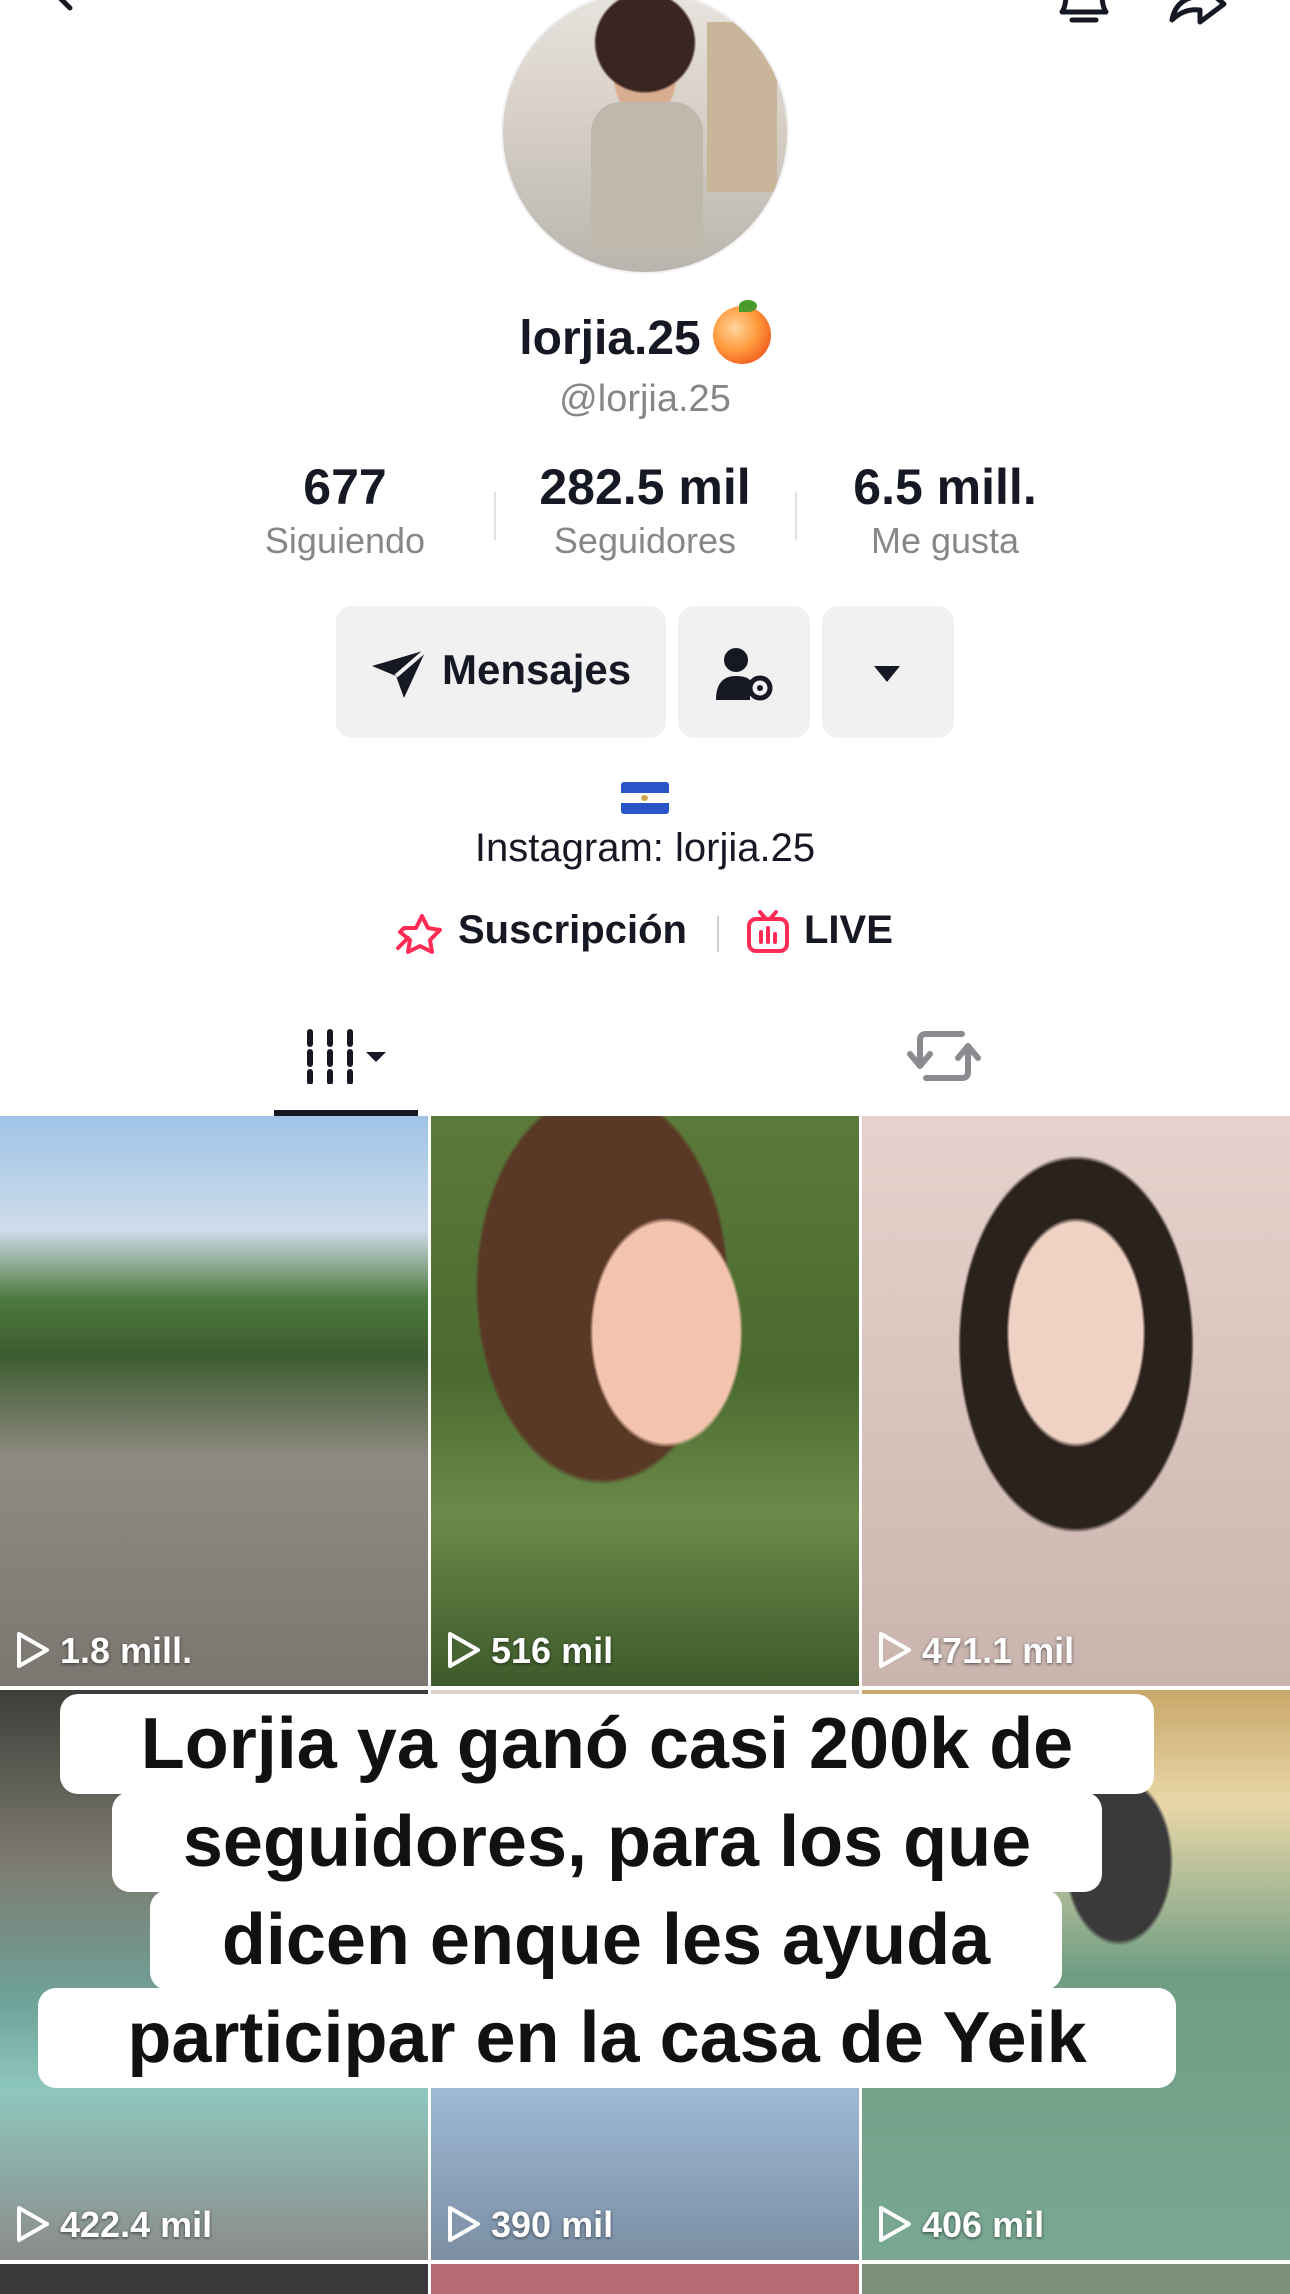 This screenshot has width=1290, height=2294. Describe the element at coordinates (718, 934) in the screenshot. I see `links-divider` at that location.